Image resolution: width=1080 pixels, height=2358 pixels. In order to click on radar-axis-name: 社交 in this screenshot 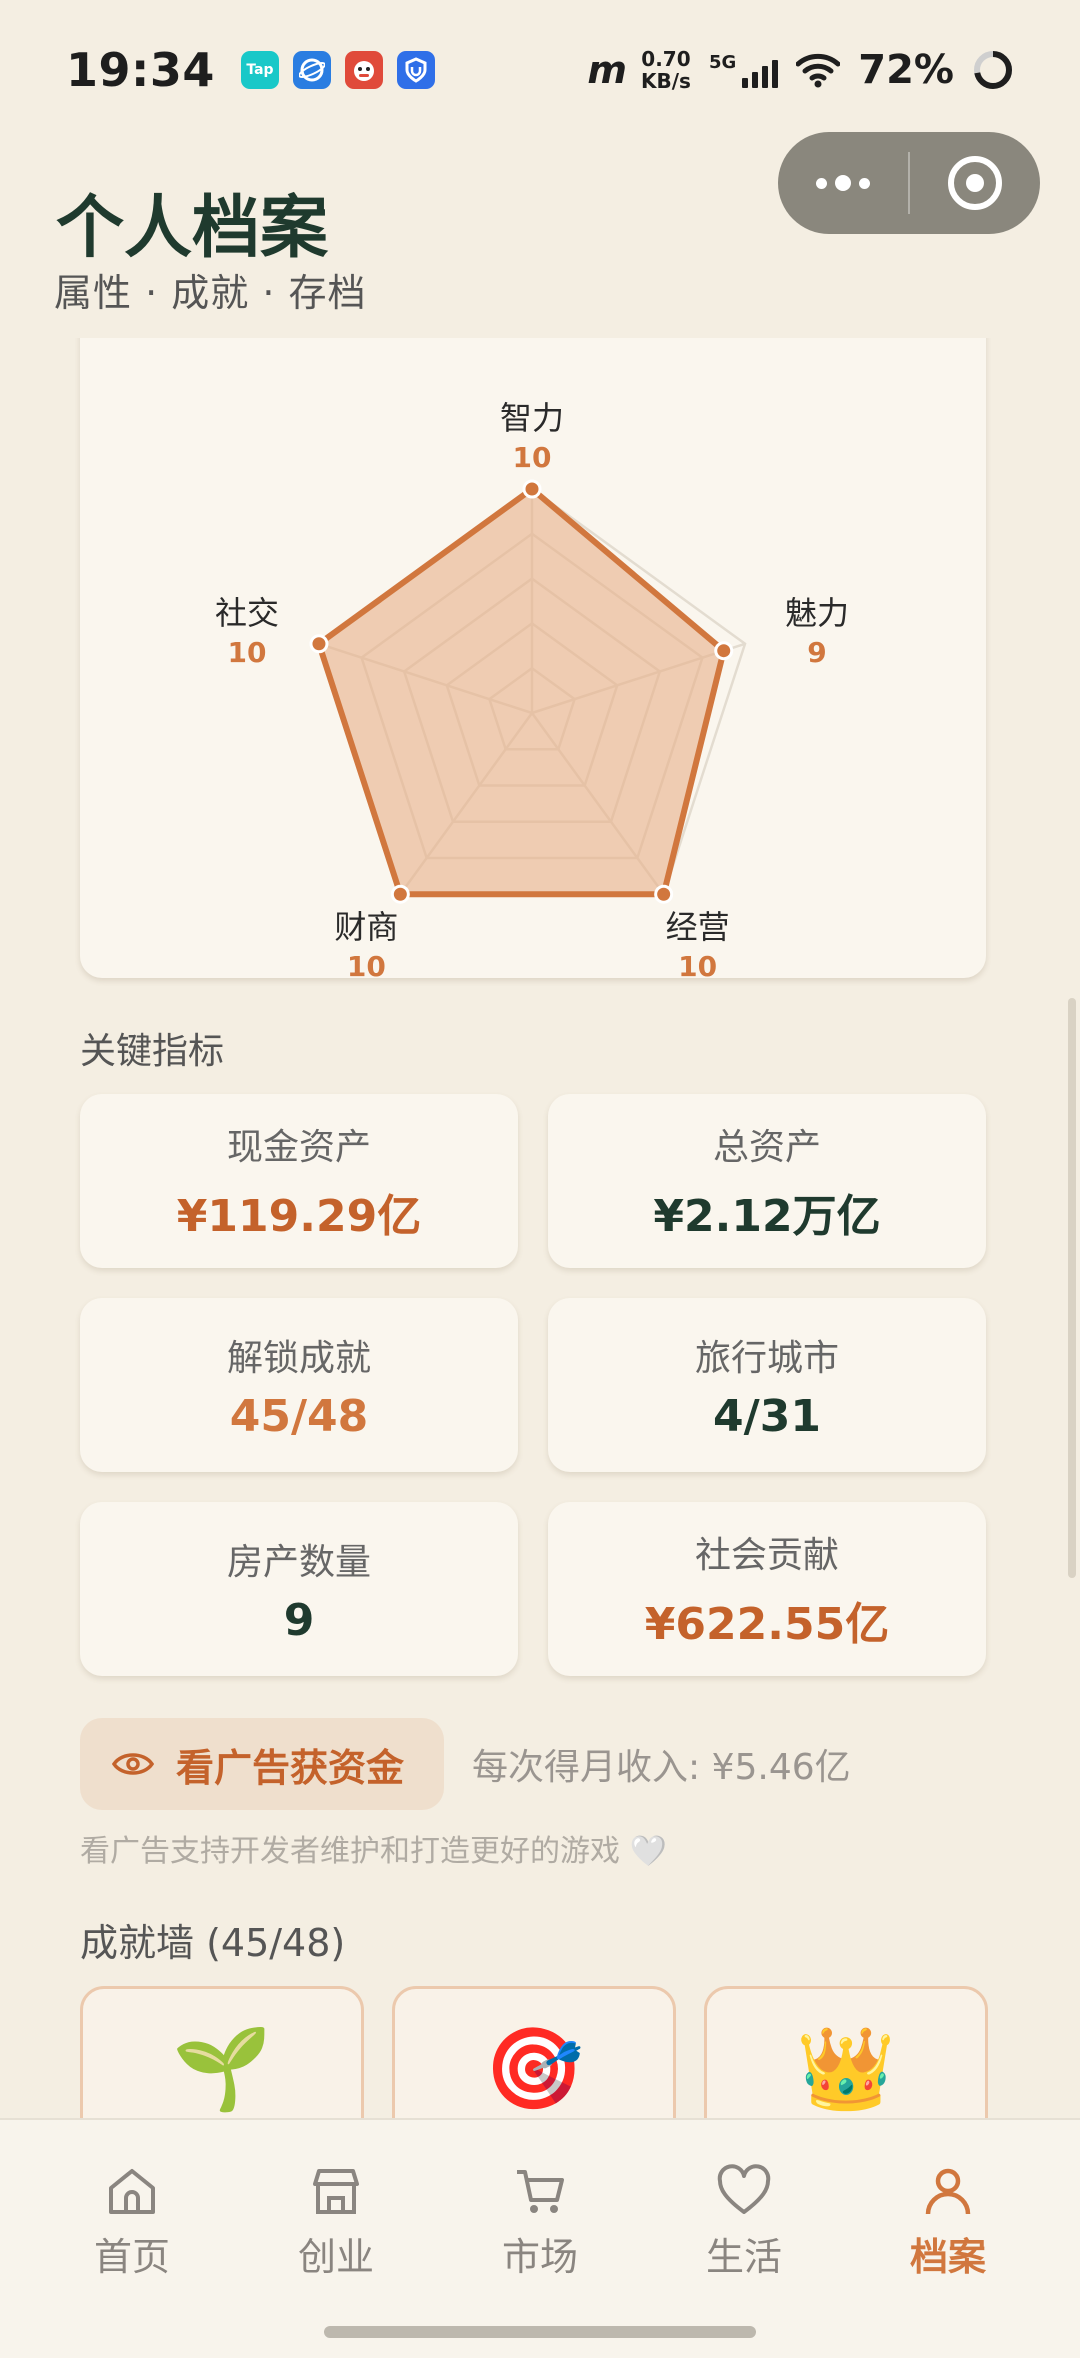, I will do `click(246, 612)`.